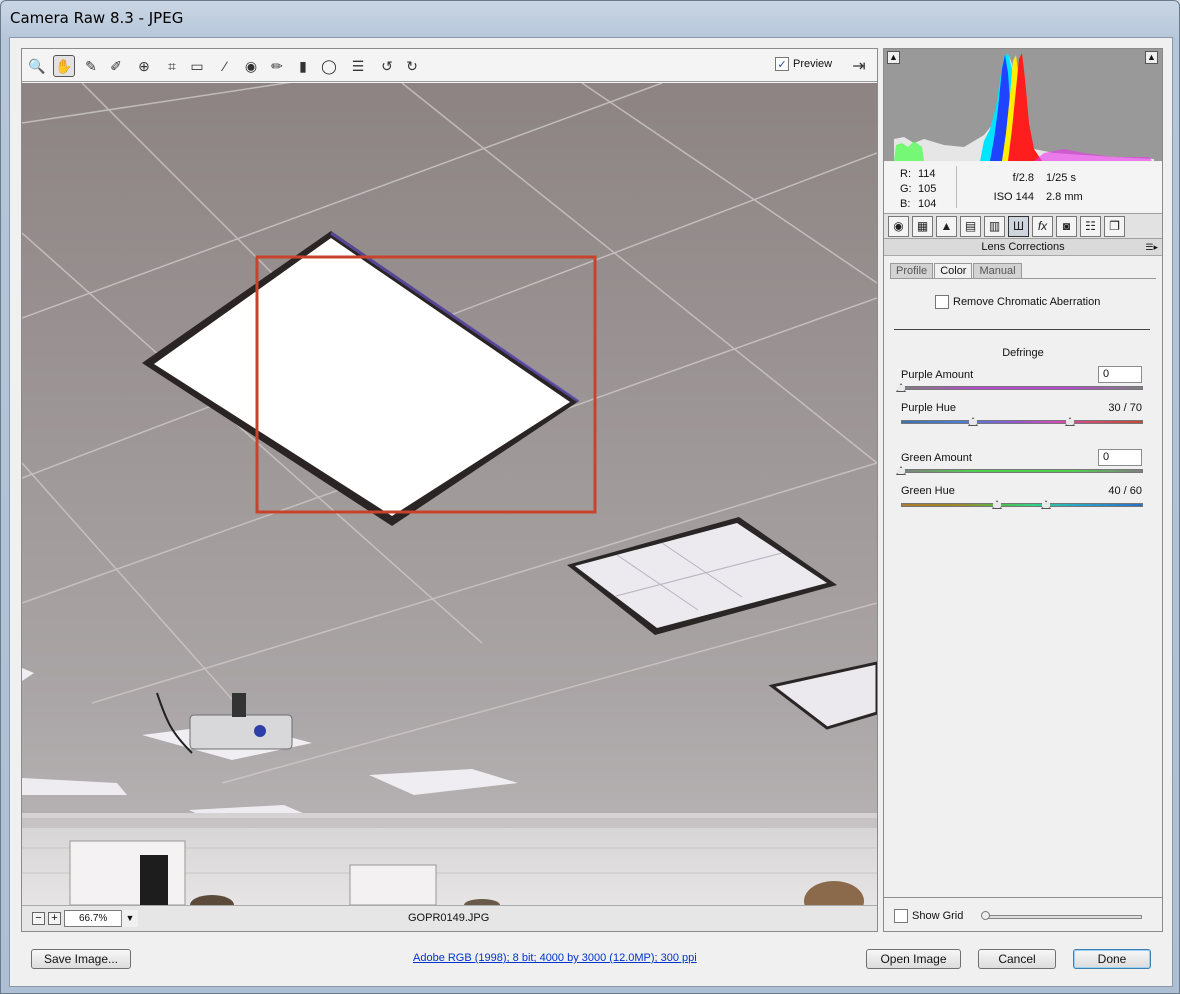 This screenshot has width=1180, height=994. Describe the element at coordinates (927, 204) in the screenshot. I see `b-value: 104` at that location.